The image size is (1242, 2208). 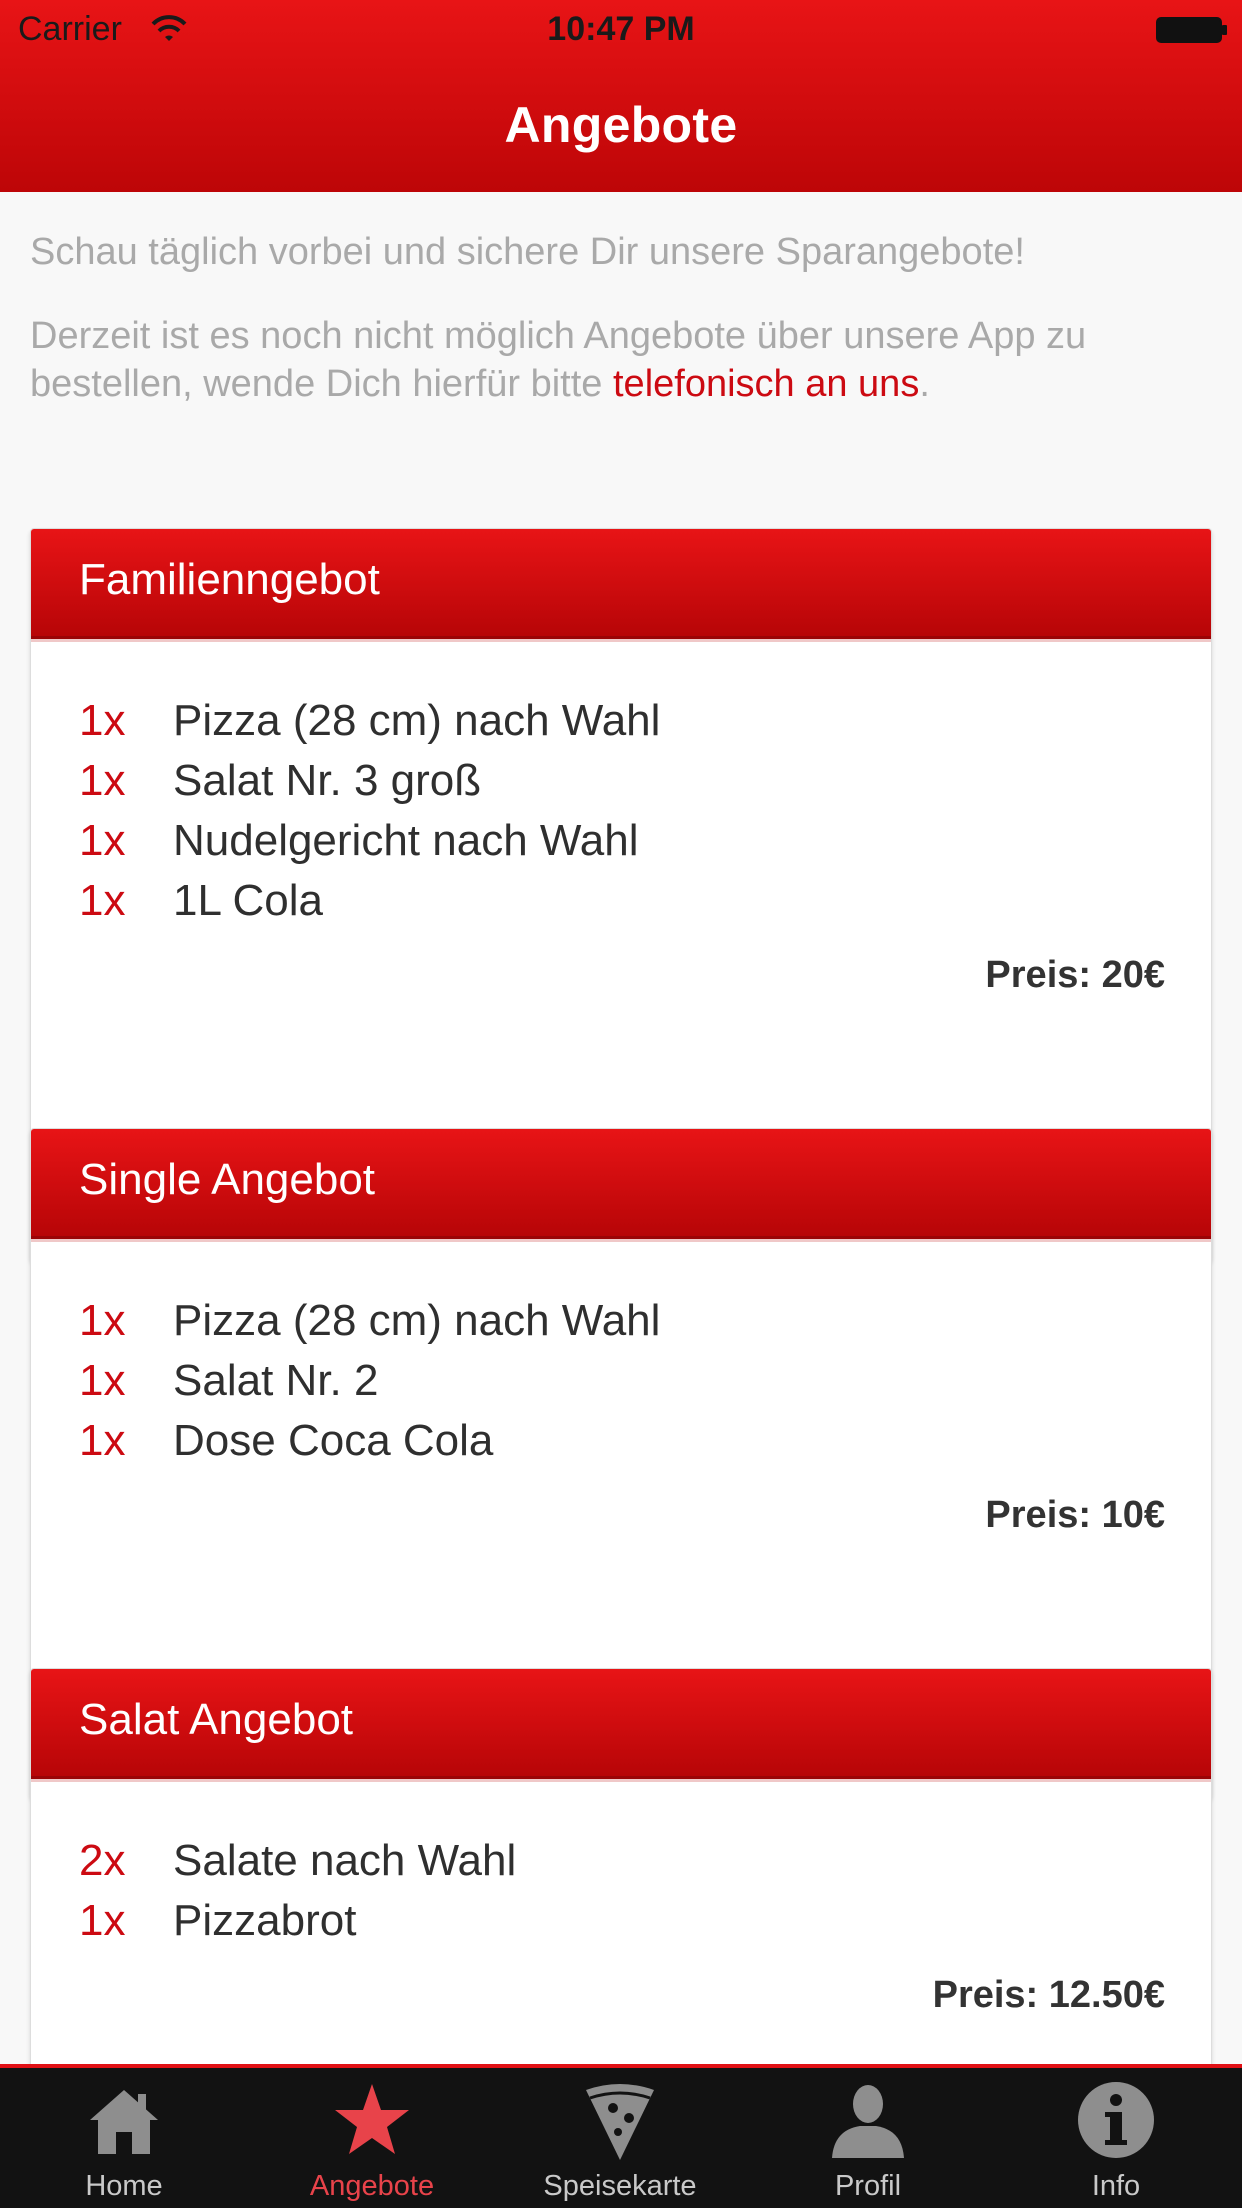 I want to click on battery-icon, so click(x=1191, y=30).